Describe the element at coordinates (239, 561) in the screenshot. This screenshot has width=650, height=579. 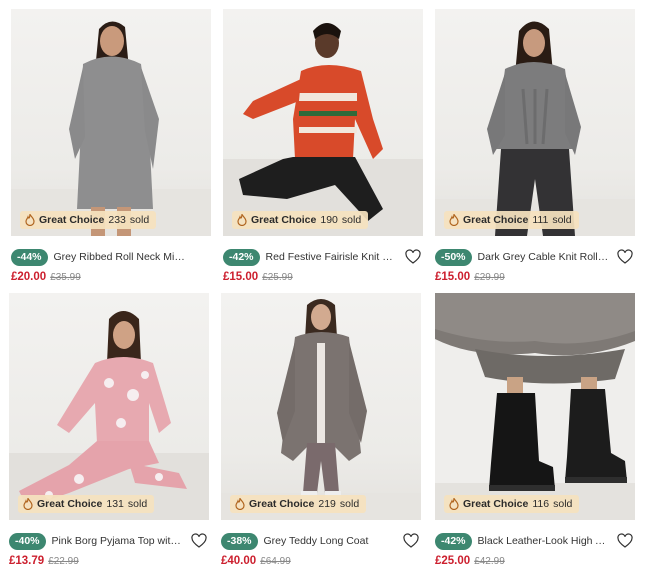
I see `sale-price: £40.00` at that location.